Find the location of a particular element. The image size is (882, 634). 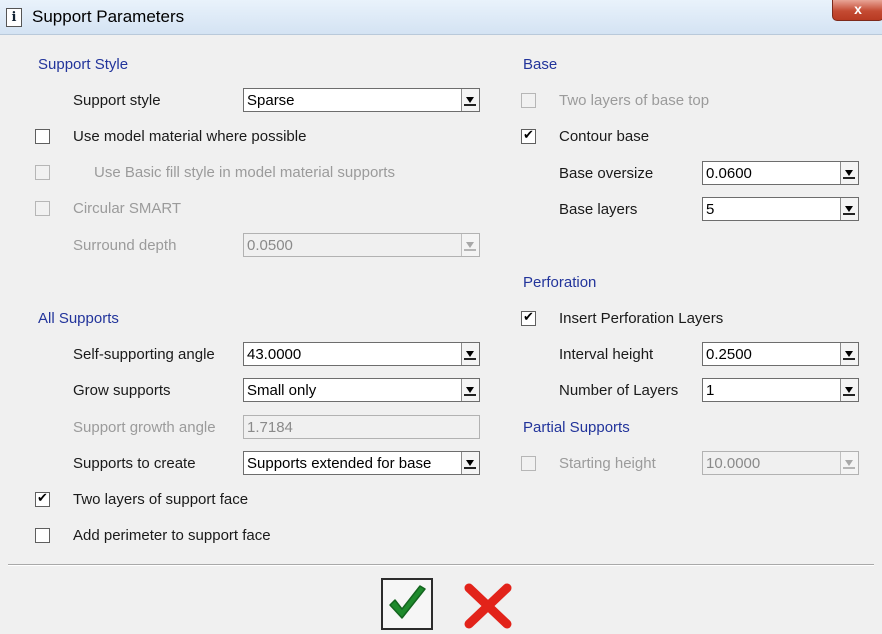

insert-perforation-label: Insert Perforation Layers is located at coordinates (641, 318).